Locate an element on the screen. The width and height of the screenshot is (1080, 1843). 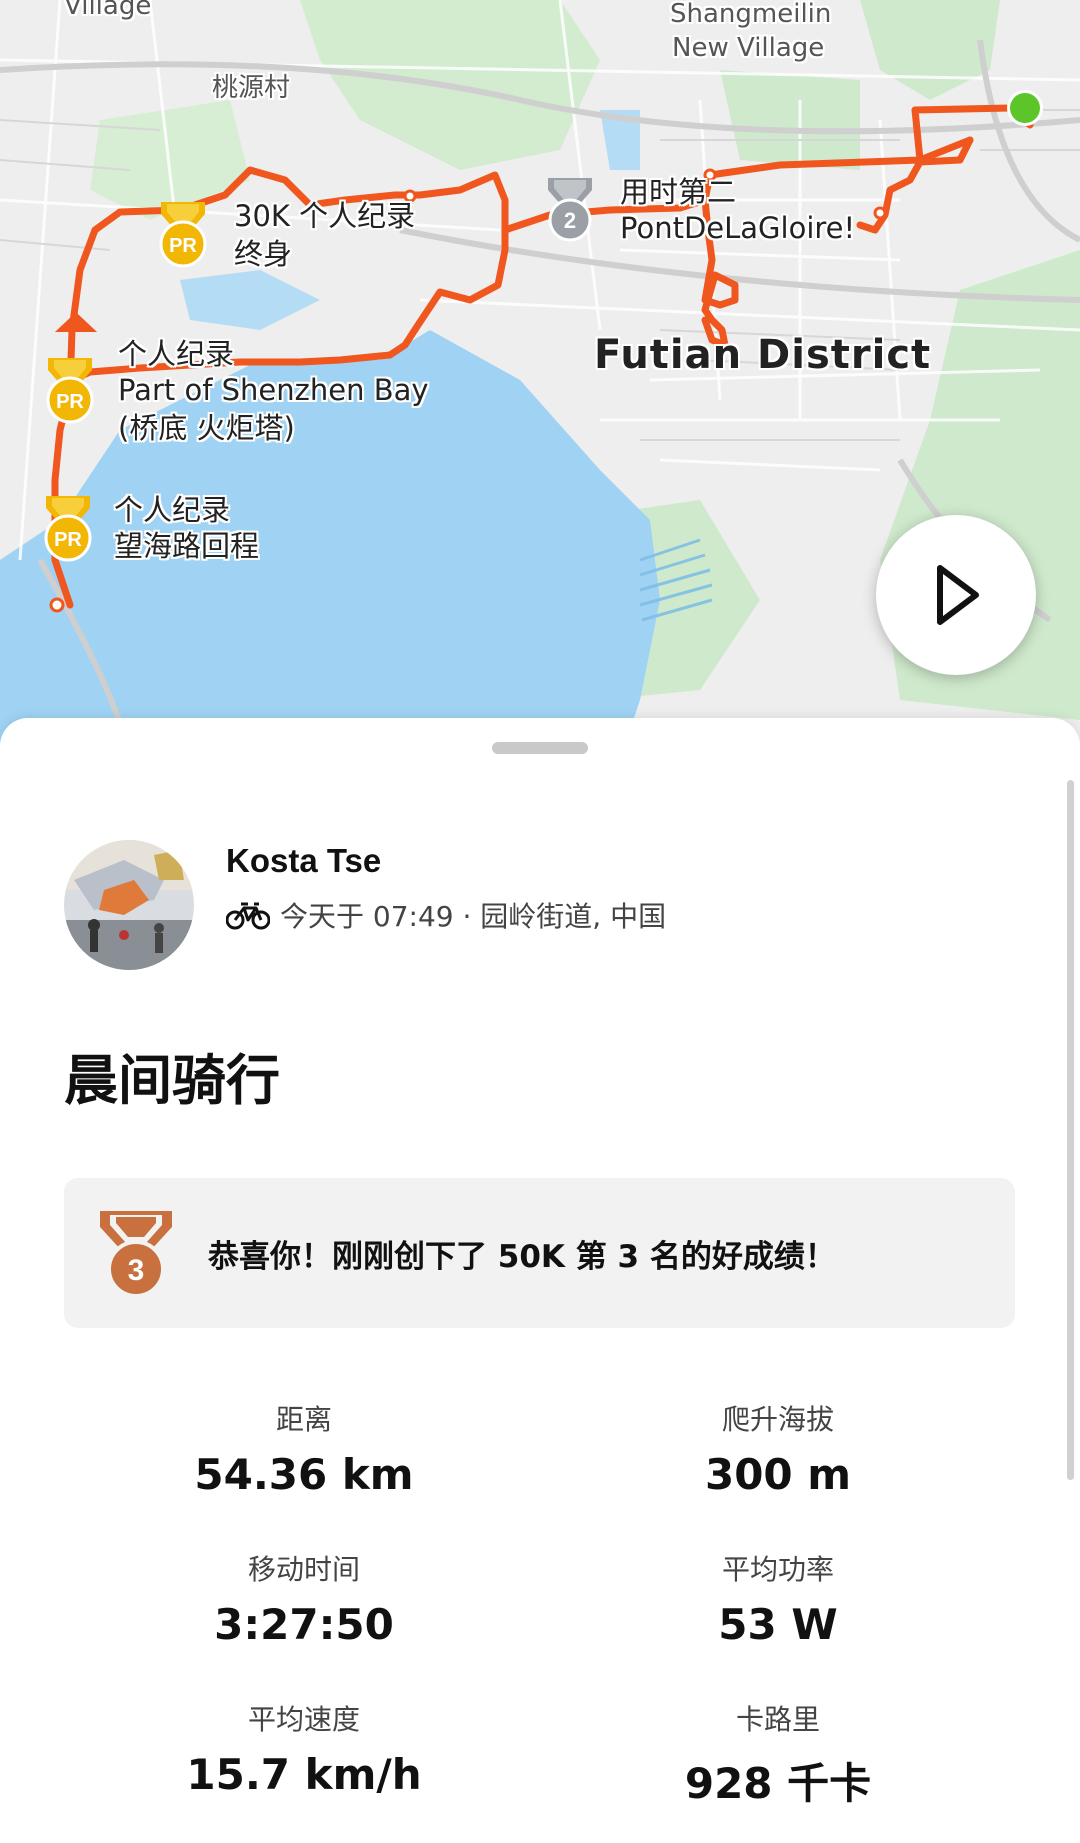
stat-value: 928 千卡 is located at coordinates (778, 1783).